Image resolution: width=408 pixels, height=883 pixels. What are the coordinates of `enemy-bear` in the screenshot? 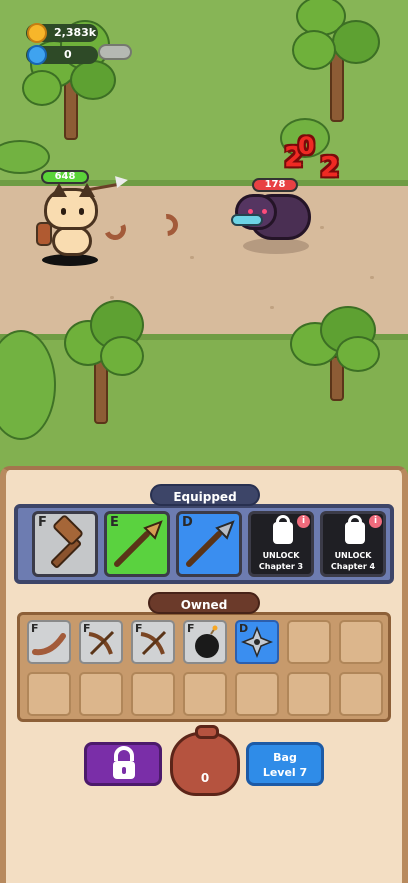 It's located at (272, 225).